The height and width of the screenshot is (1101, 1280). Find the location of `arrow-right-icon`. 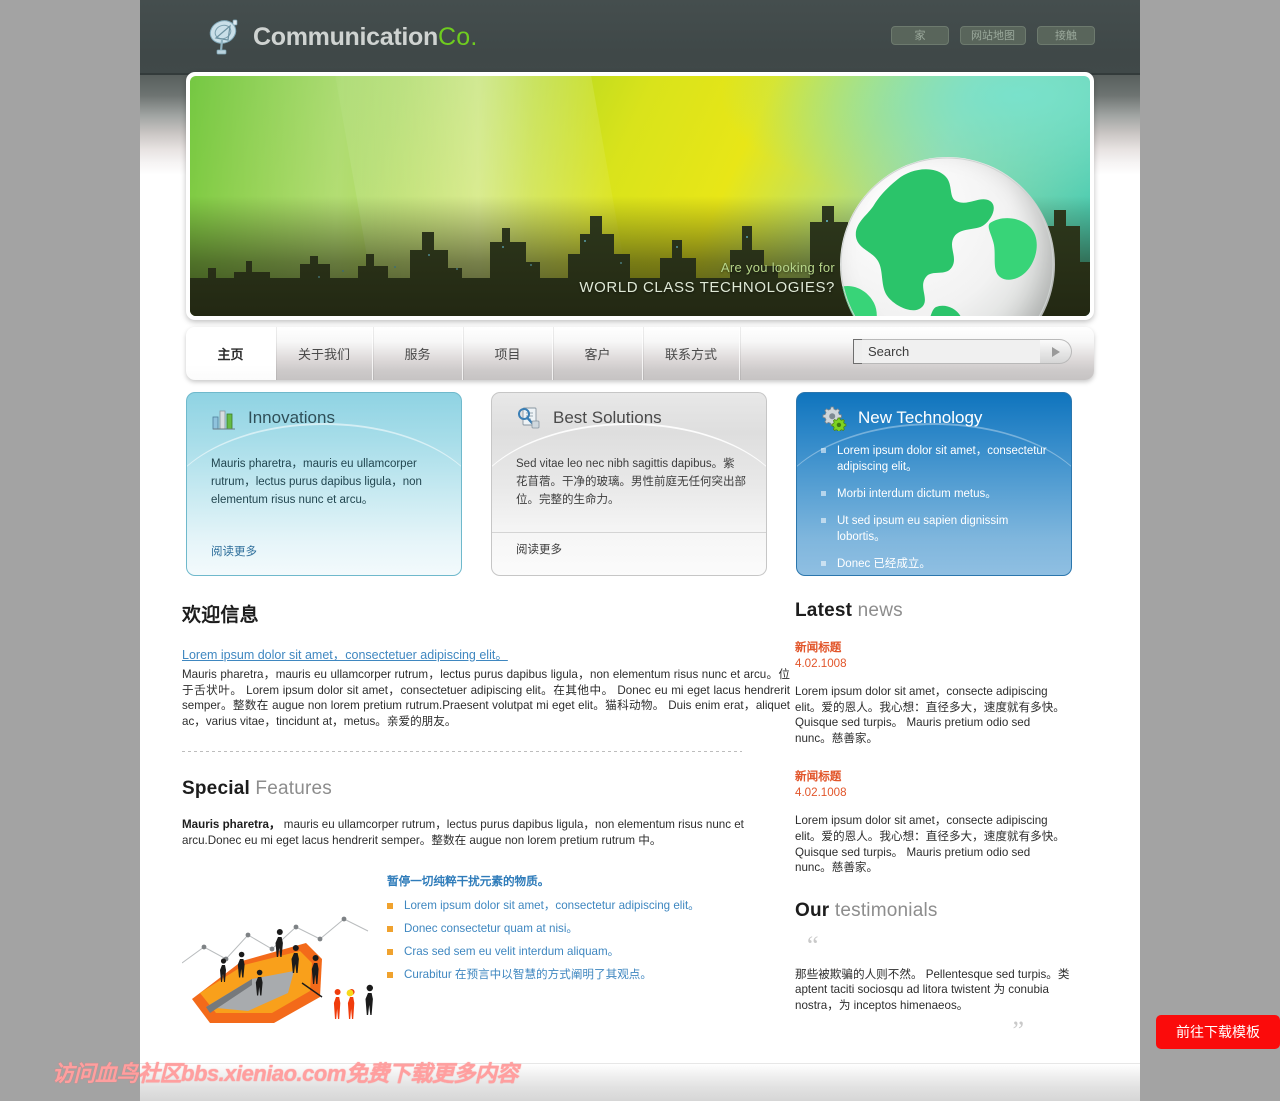

arrow-right-icon is located at coordinates (1055, 351).